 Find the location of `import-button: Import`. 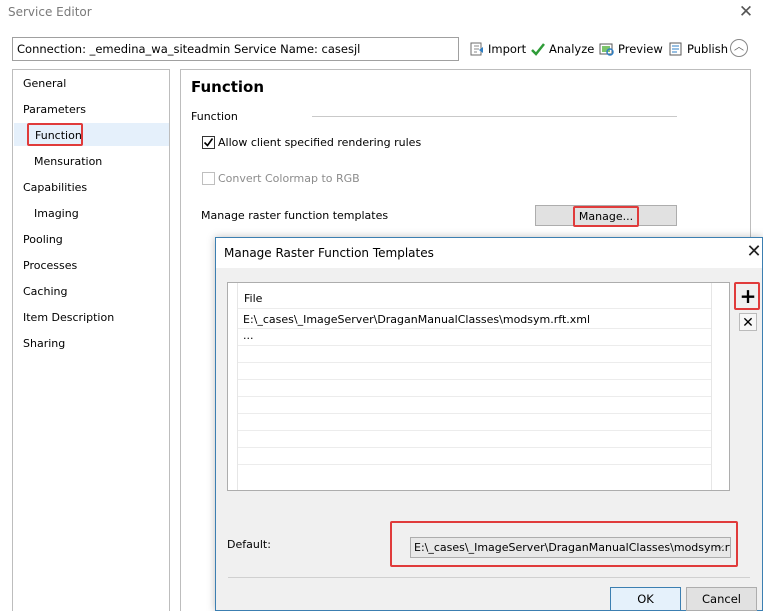

import-button: Import is located at coordinates (497, 49).